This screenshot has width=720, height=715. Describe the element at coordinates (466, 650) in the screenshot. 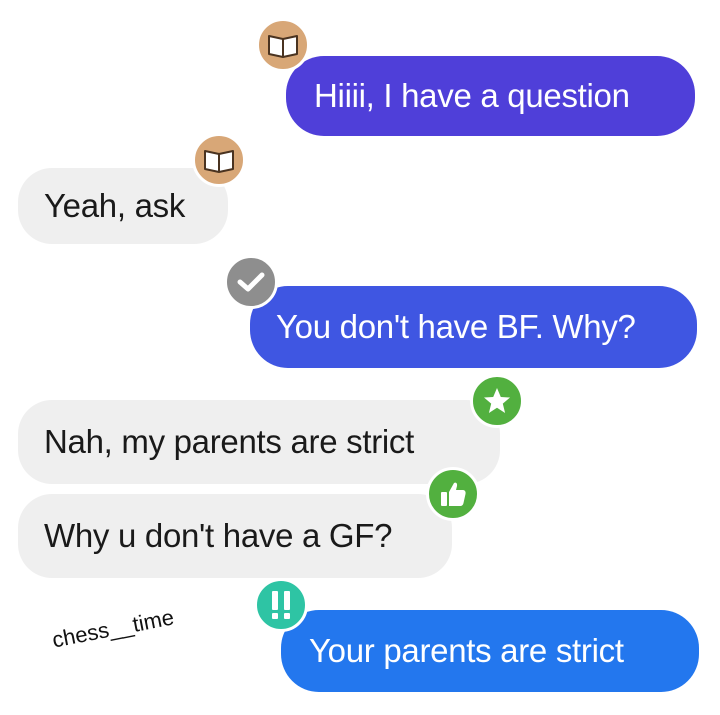

I see `message-text: Your parents are strict` at that location.